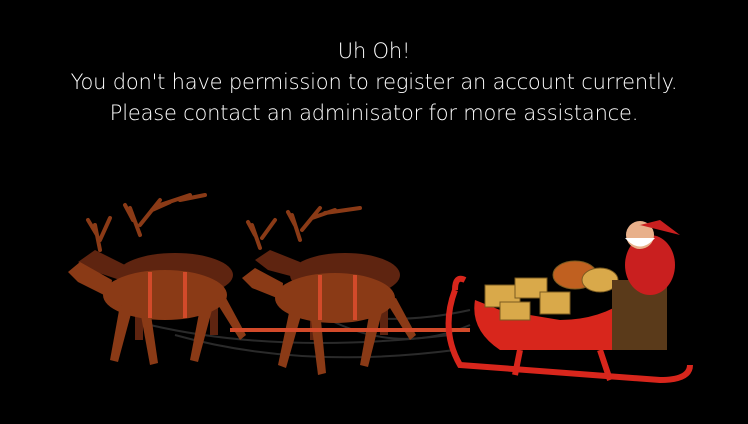 The image size is (748, 424). I want to click on gifts, so click(551, 290).